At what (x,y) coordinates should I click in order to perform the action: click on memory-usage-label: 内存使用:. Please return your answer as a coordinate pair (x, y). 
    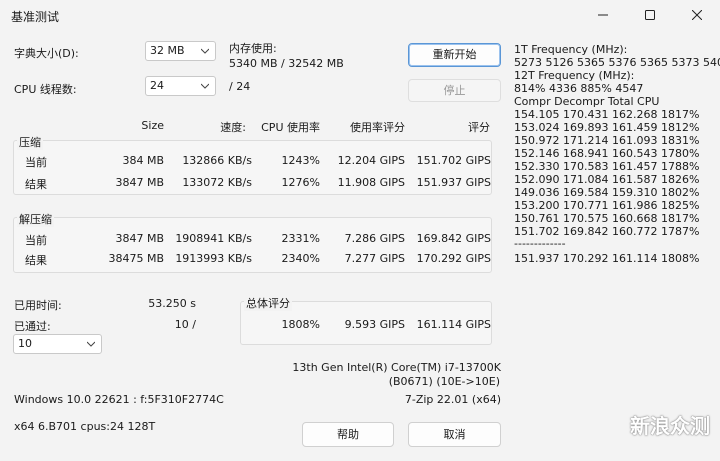
    Looking at the image, I should click on (253, 48).